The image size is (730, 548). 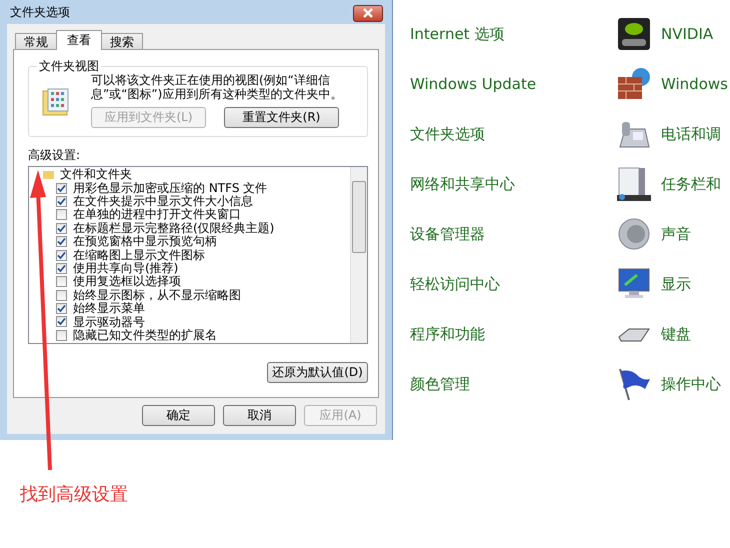 What do you see at coordinates (203, 322) in the screenshot?
I see `setting-option: 显示驱动器号` at bounding box center [203, 322].